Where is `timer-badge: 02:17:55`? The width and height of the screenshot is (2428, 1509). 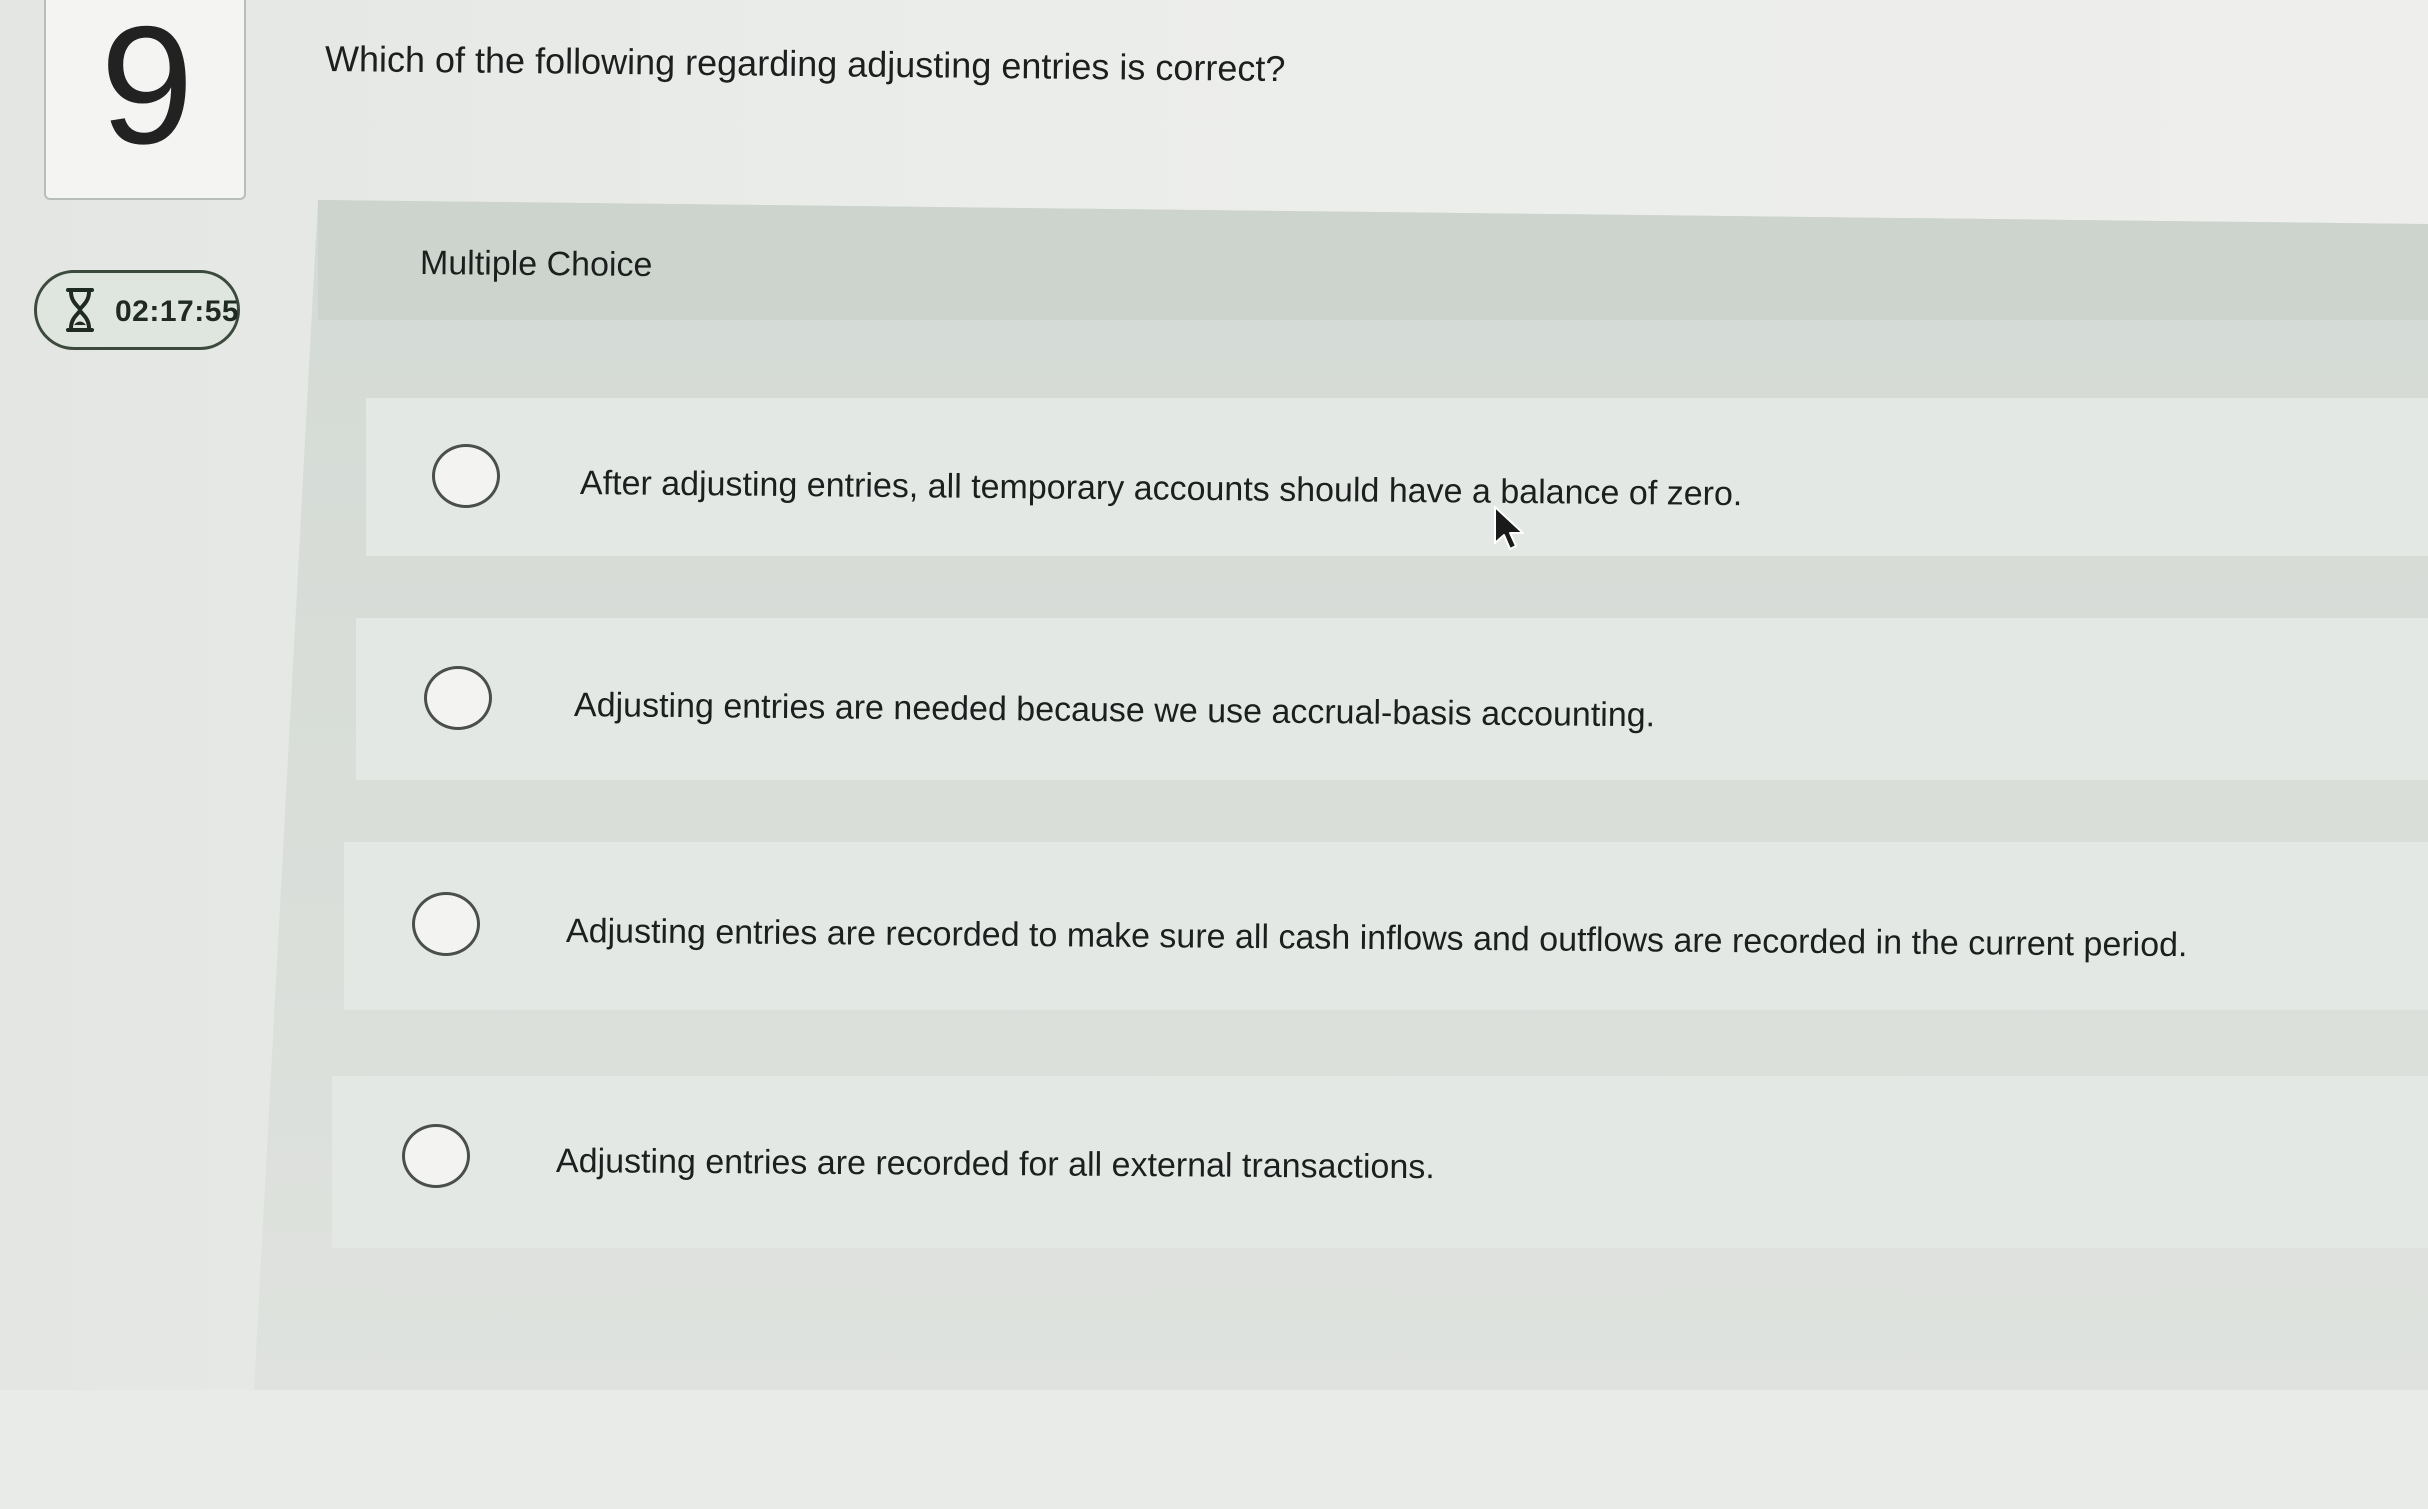 timer-badge: 02:17:55 is located at coordinates (137, 310).